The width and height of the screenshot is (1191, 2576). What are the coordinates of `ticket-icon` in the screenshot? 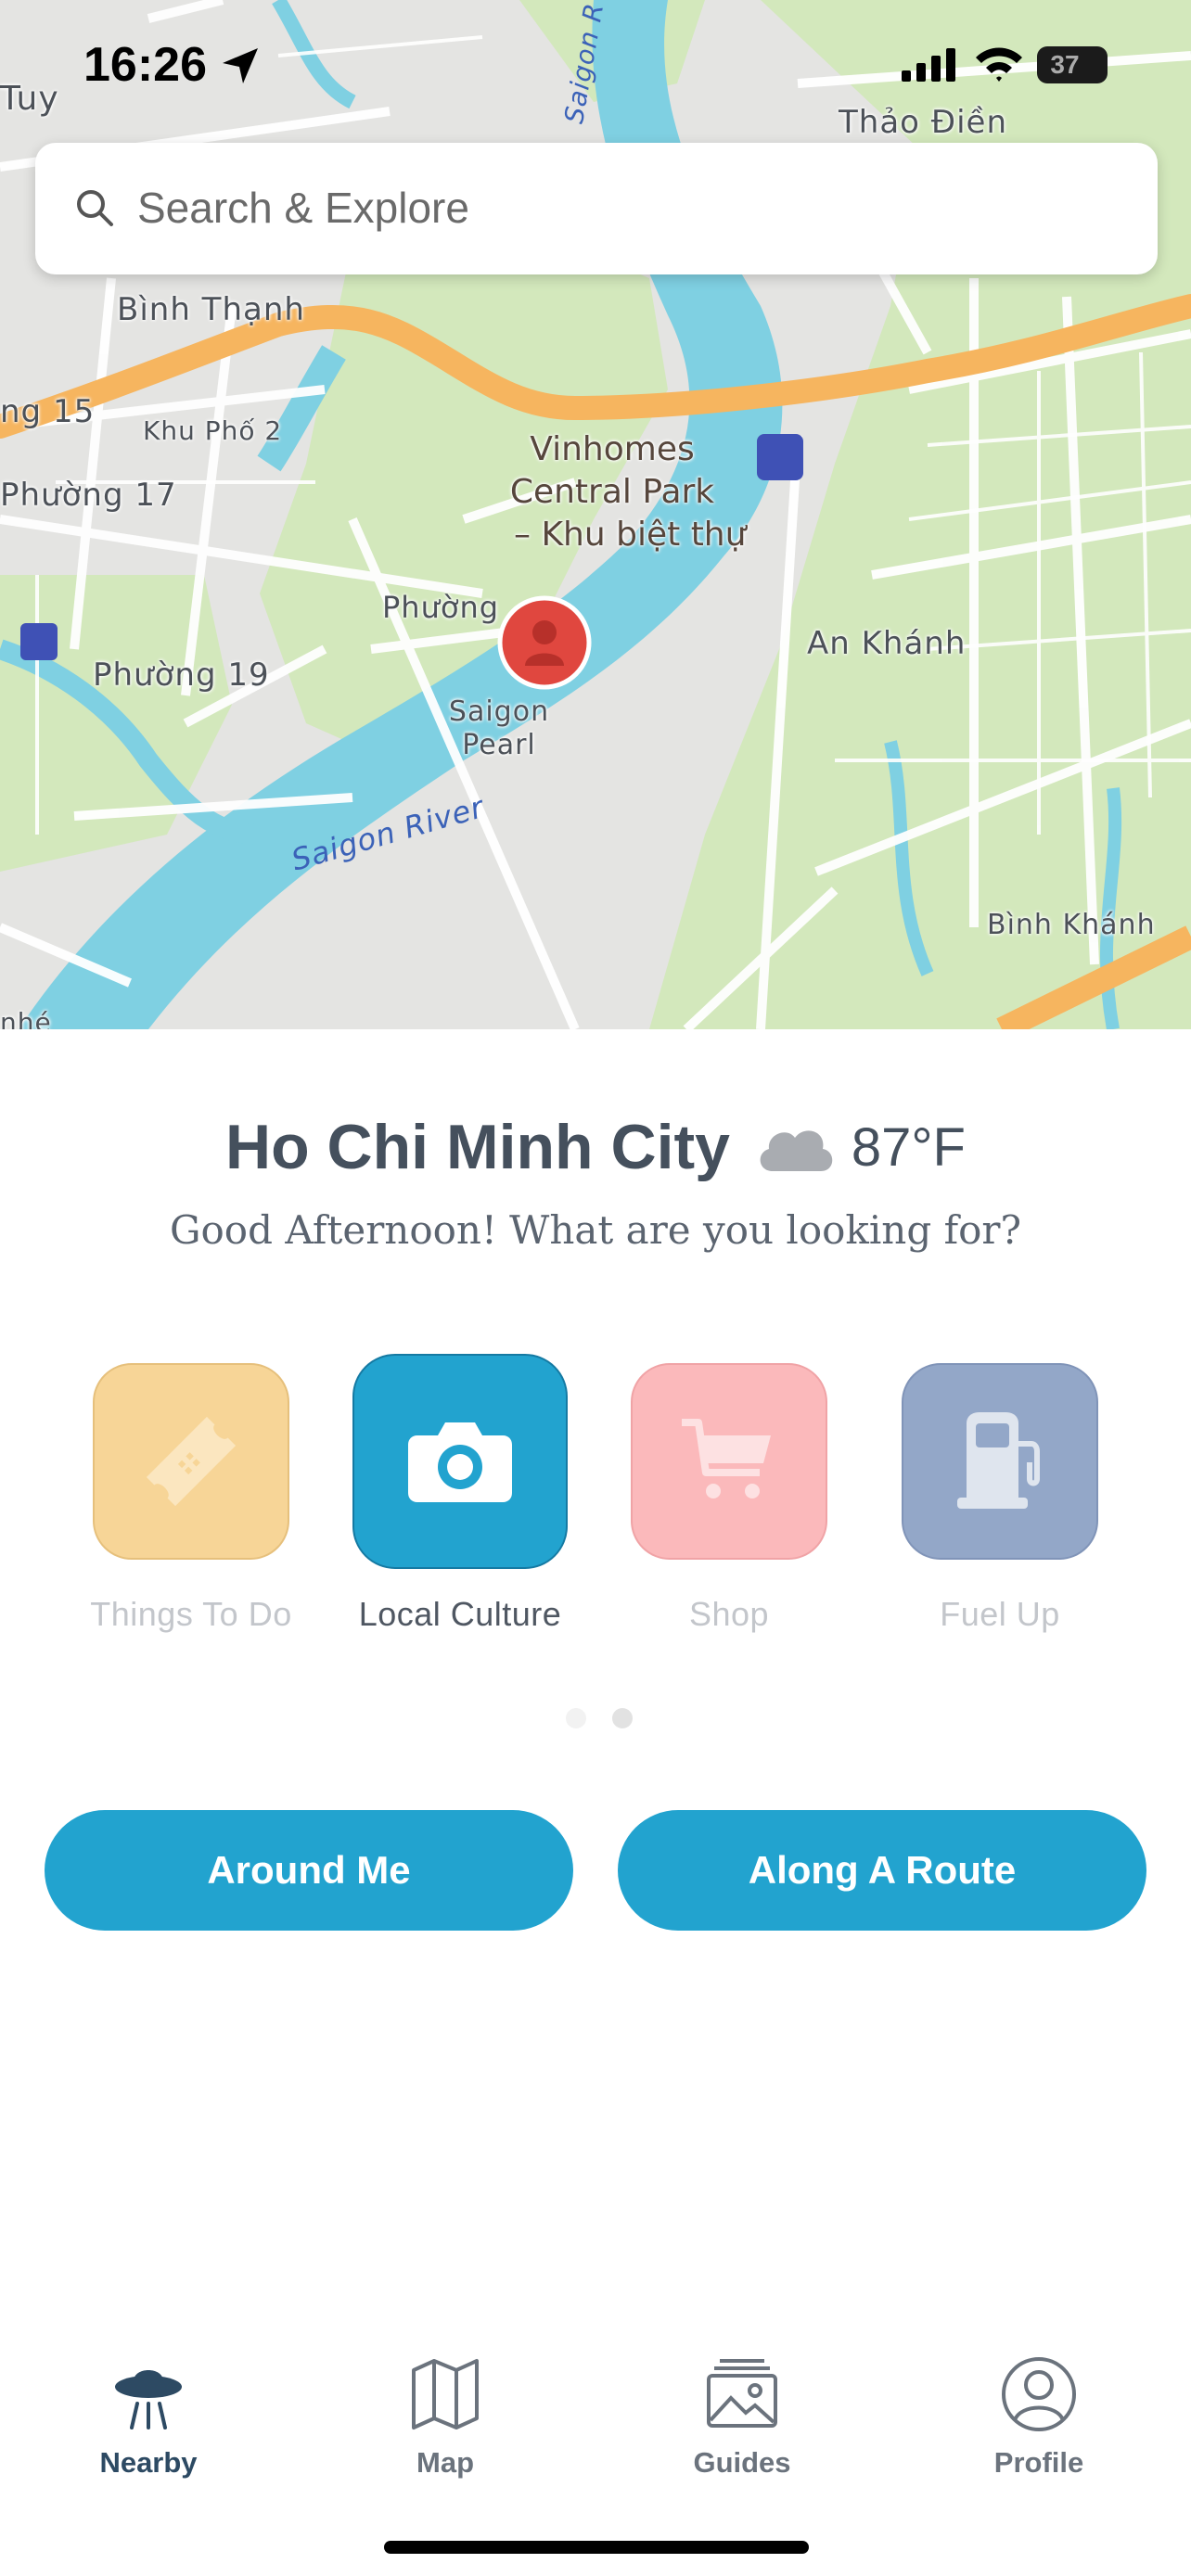 It's located at (191, 1461).